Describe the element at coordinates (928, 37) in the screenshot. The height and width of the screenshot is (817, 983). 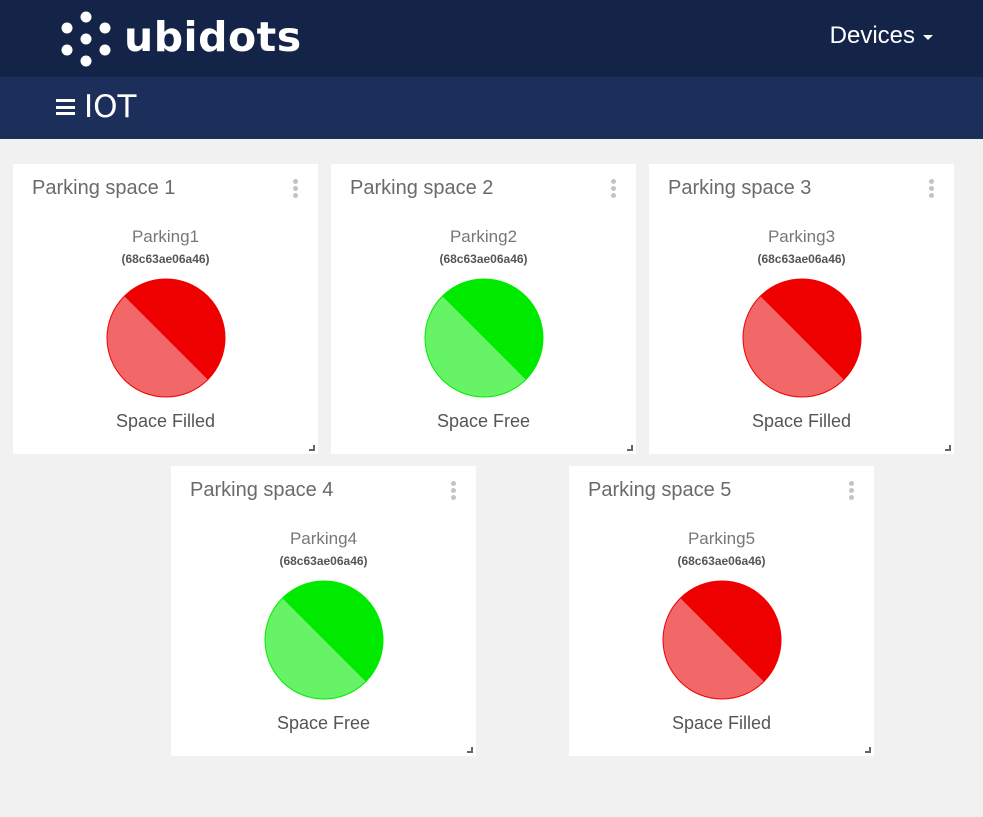
I see `caret-down-icon` at that location.